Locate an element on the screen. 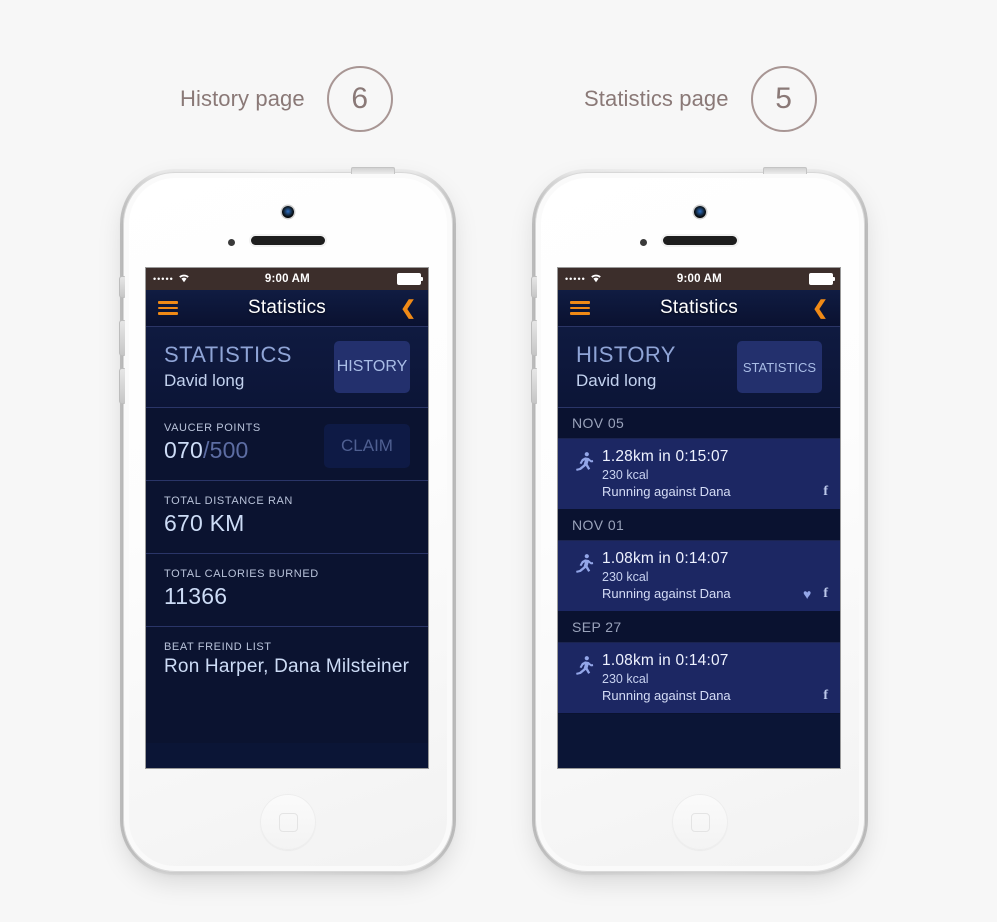  caption-number-badge: 6 is located at coordinates (359, 99).